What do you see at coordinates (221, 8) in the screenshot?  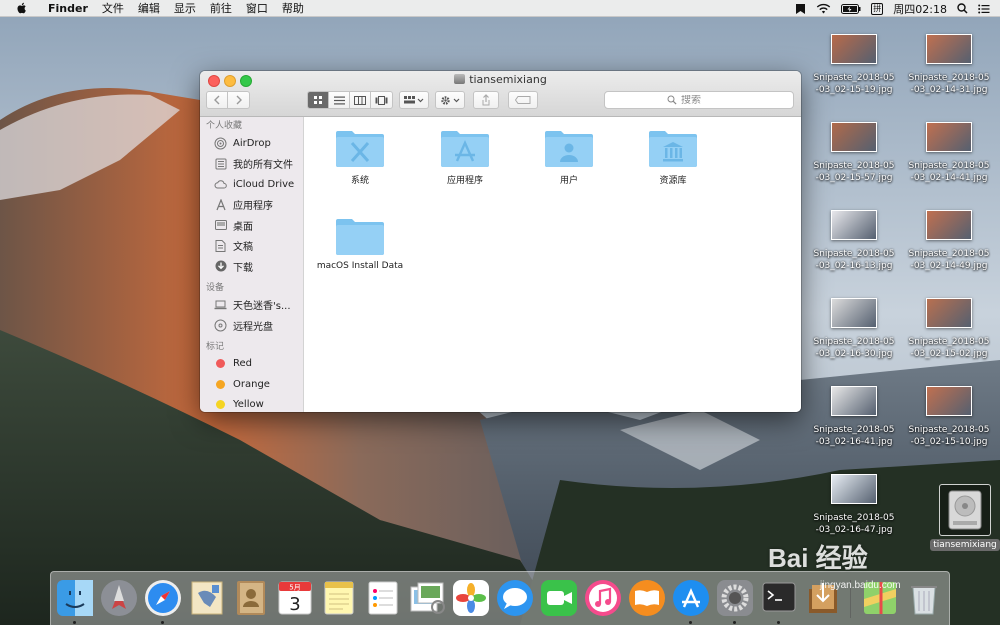 I see `menu-go: 前往` at bounding box center [221, 8].